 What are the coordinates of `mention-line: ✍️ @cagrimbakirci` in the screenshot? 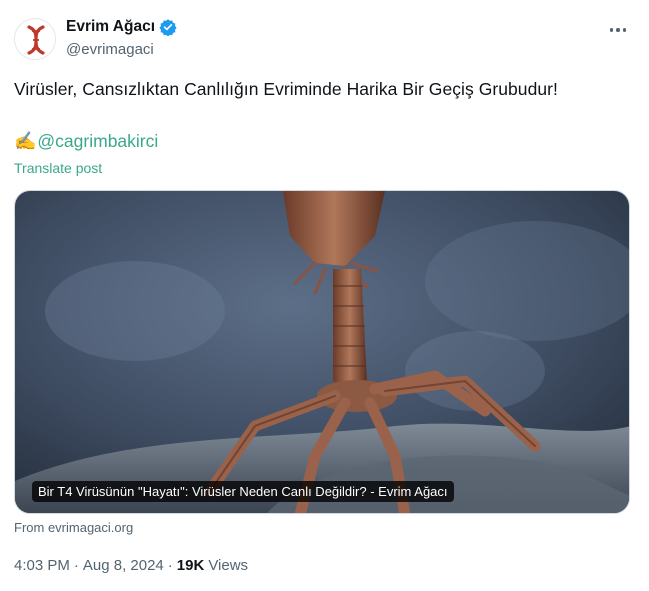 It's located at (86, 141).